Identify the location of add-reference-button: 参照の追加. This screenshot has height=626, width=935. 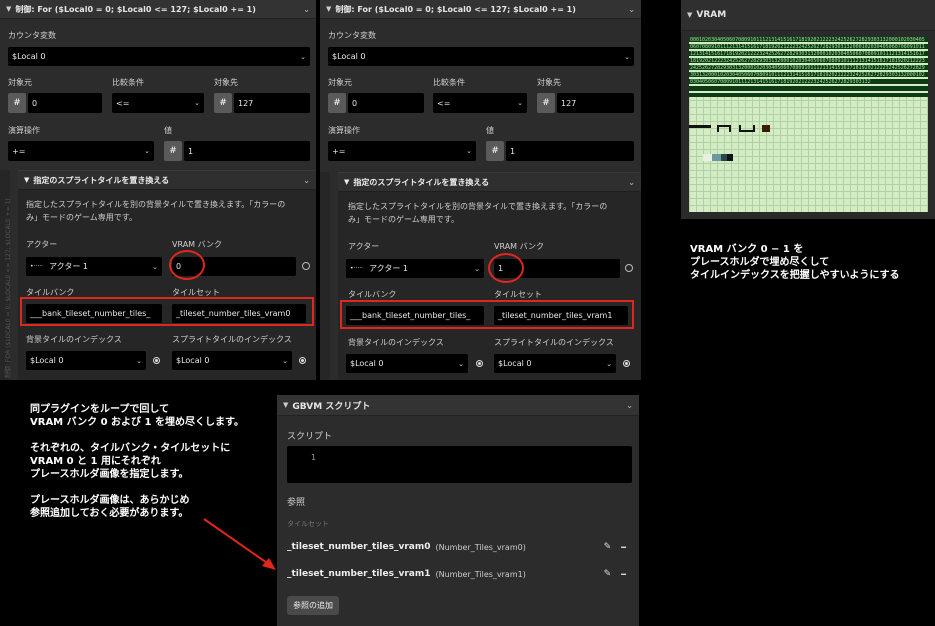
(313, 605).